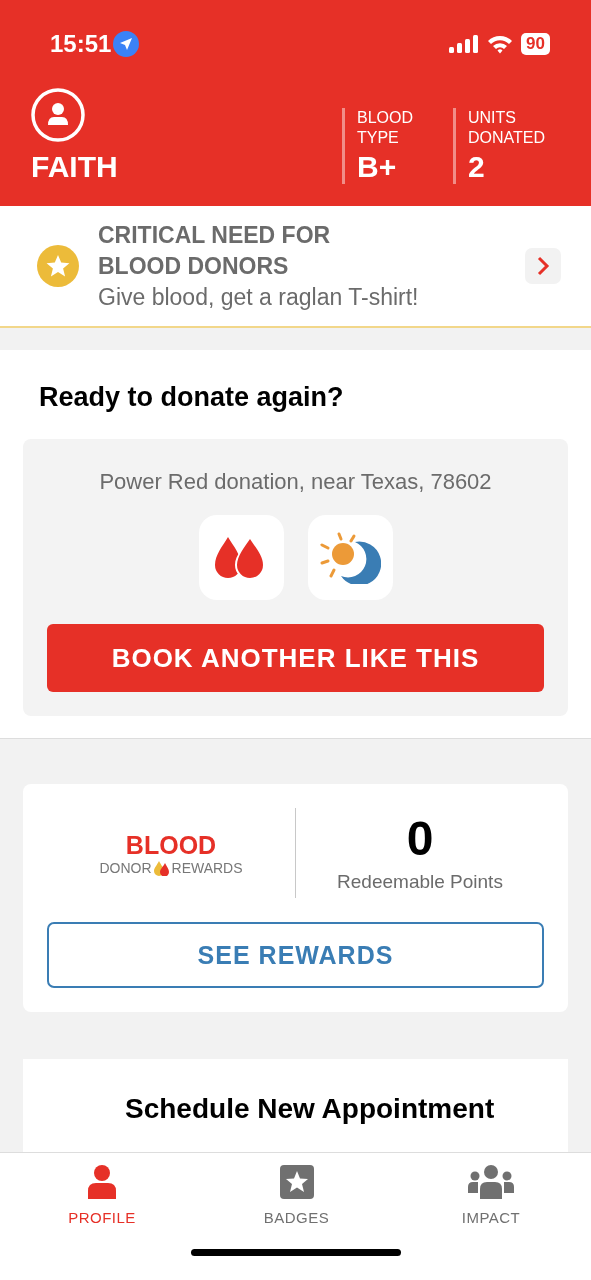  Describe the element at coordinates (58, 266) in the screenshot. I see `star-badge-icon` at that location.